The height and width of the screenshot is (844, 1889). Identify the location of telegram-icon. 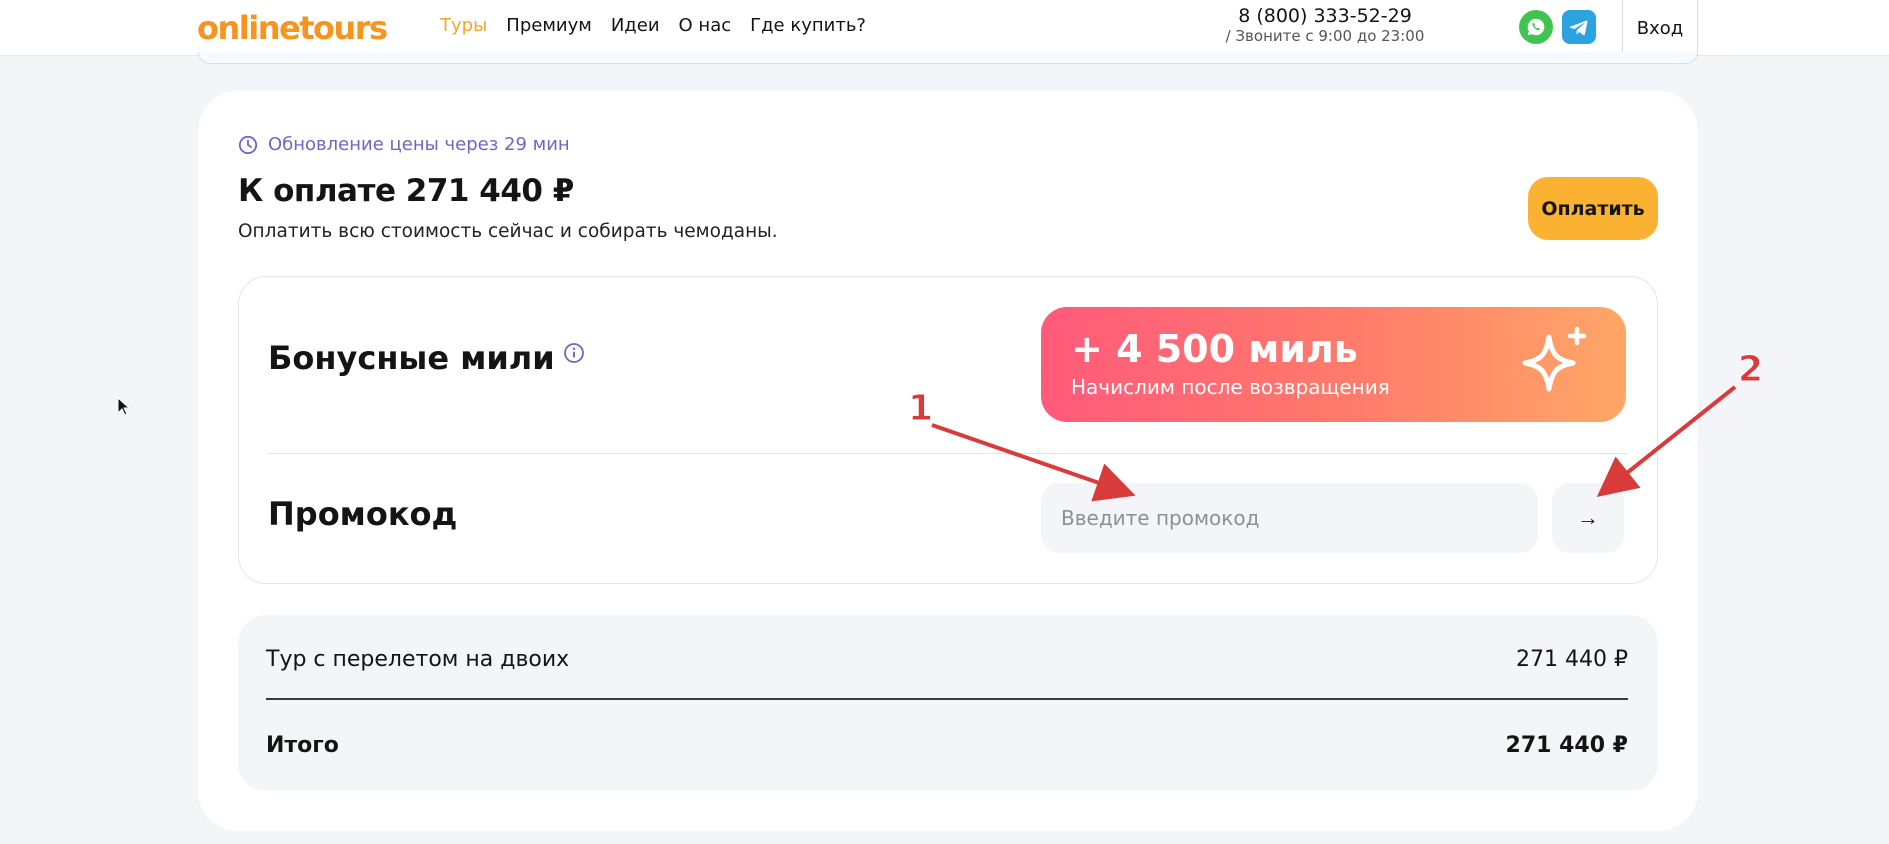
(1579, 27).